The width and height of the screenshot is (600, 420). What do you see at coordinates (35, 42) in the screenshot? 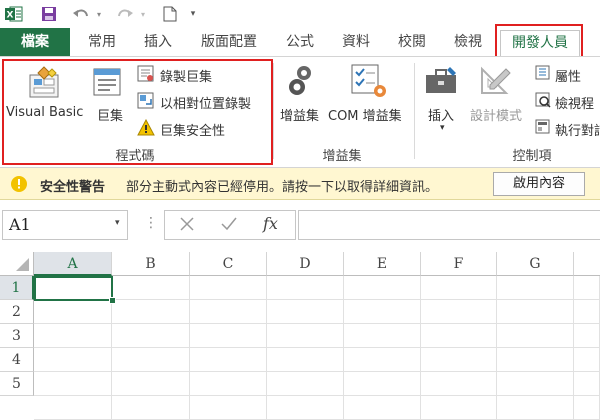
I see `tab-file: 檔案` at bounding box center [35, 42].